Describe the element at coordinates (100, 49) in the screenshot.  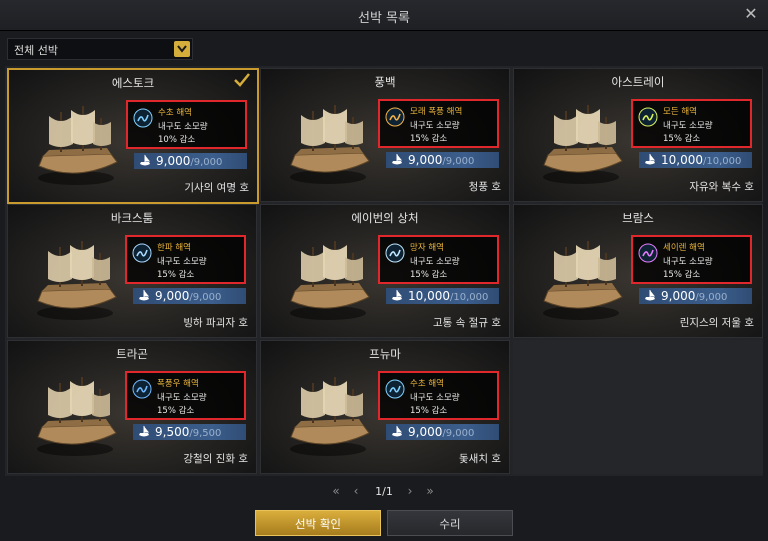
I see `ship-filter-dropdown: 전체 선박` at that location.